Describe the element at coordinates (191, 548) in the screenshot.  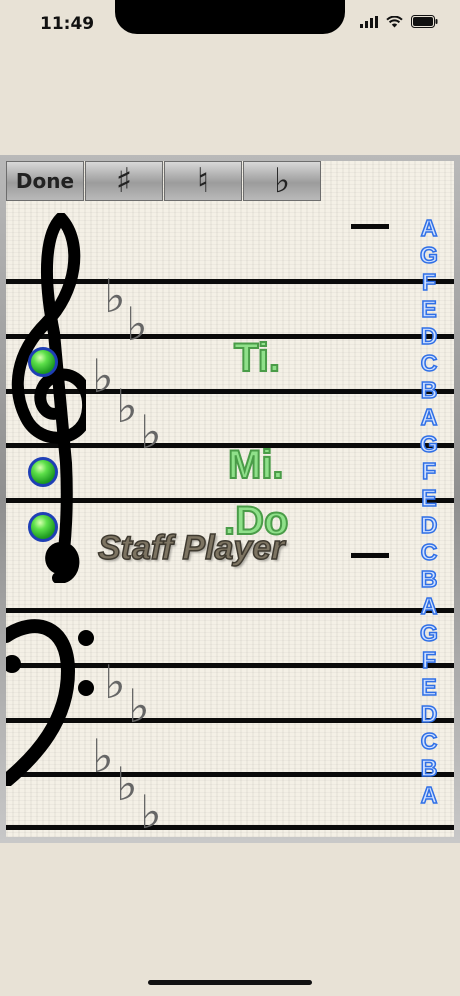
I see `staff-player-logo: Staff Player` at that location.